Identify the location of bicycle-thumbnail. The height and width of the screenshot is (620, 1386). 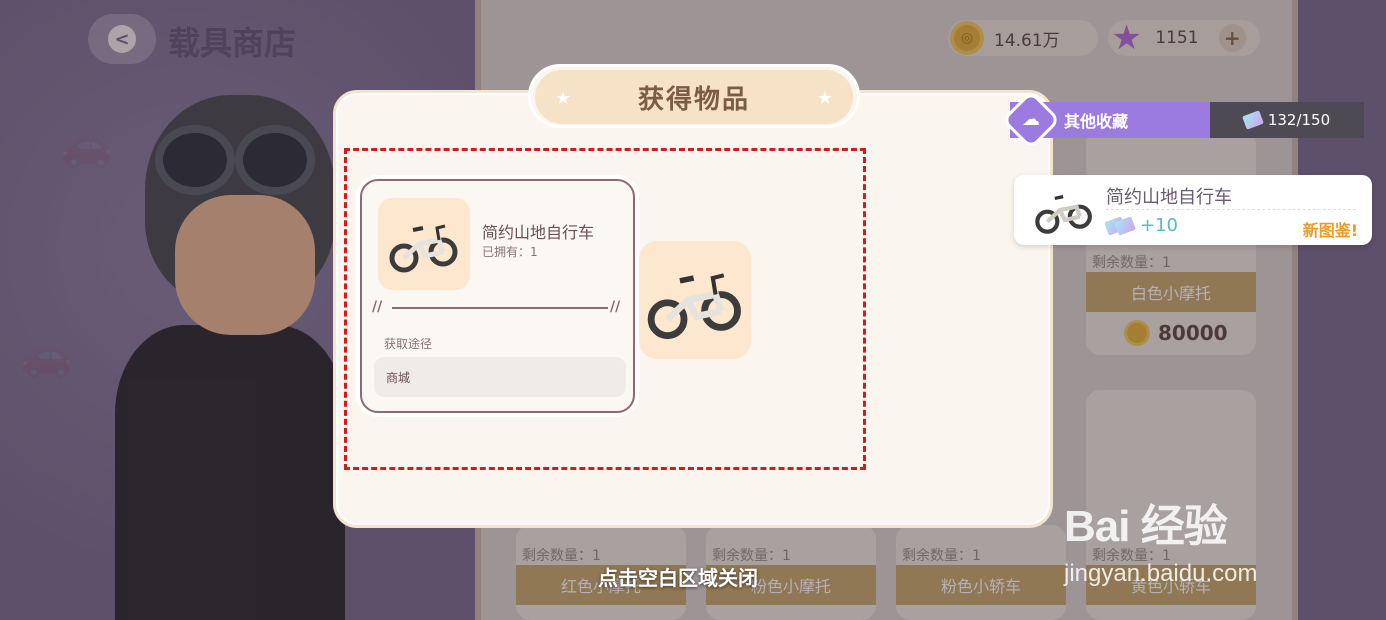
(1064, 210).